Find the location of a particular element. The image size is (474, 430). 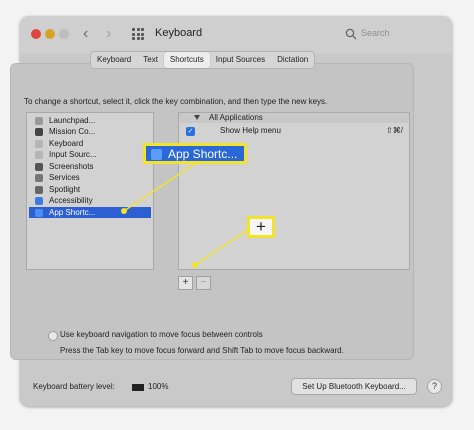

category-keyboard: Keyboard is located at coordinates (90, 143).